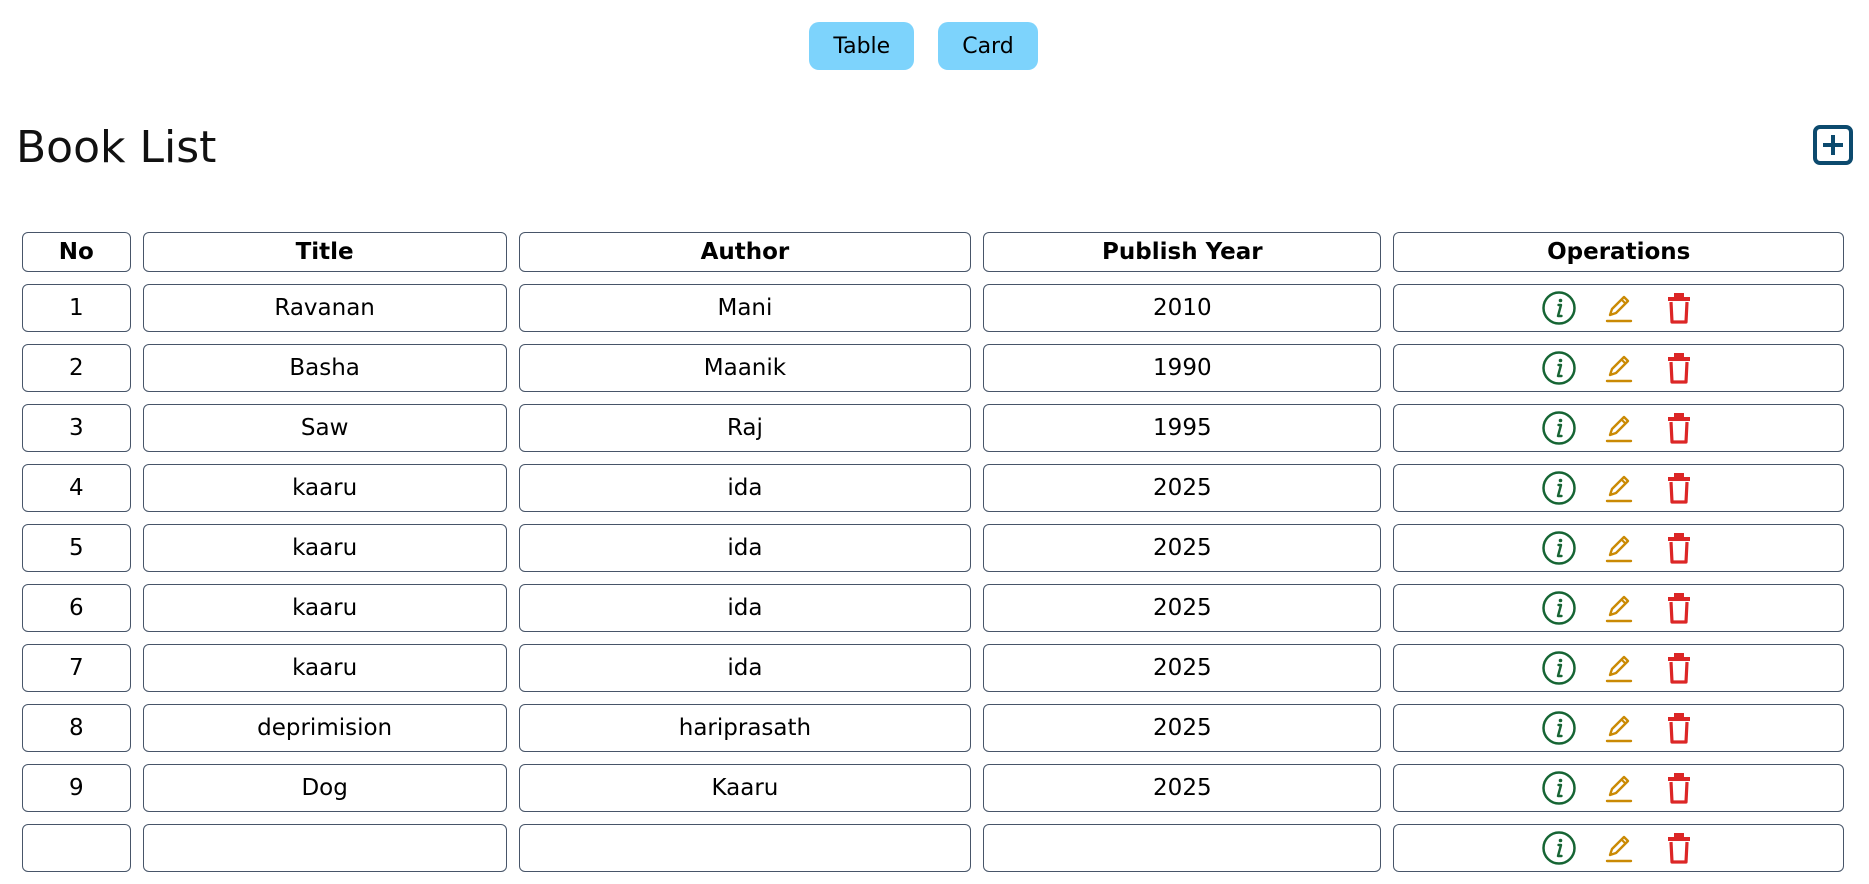  Describe the element at coordinates (1182, 428) in the screenshot. I see `cell-publish-year: 1995` at that location.